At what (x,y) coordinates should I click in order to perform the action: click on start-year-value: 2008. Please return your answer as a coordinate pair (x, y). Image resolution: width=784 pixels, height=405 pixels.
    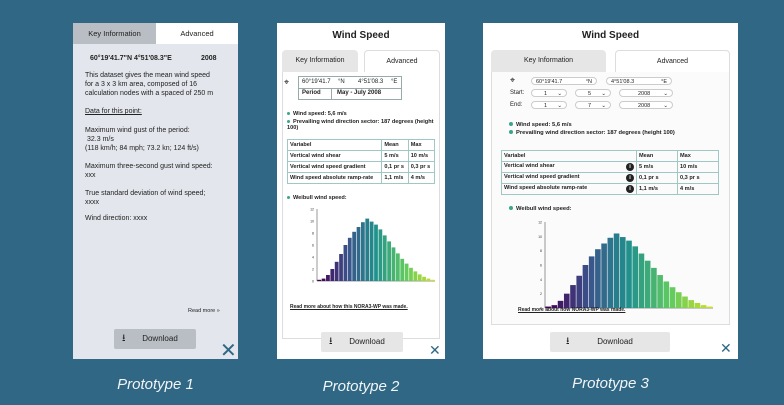
    Looking at the image, I should click on (644, 94).